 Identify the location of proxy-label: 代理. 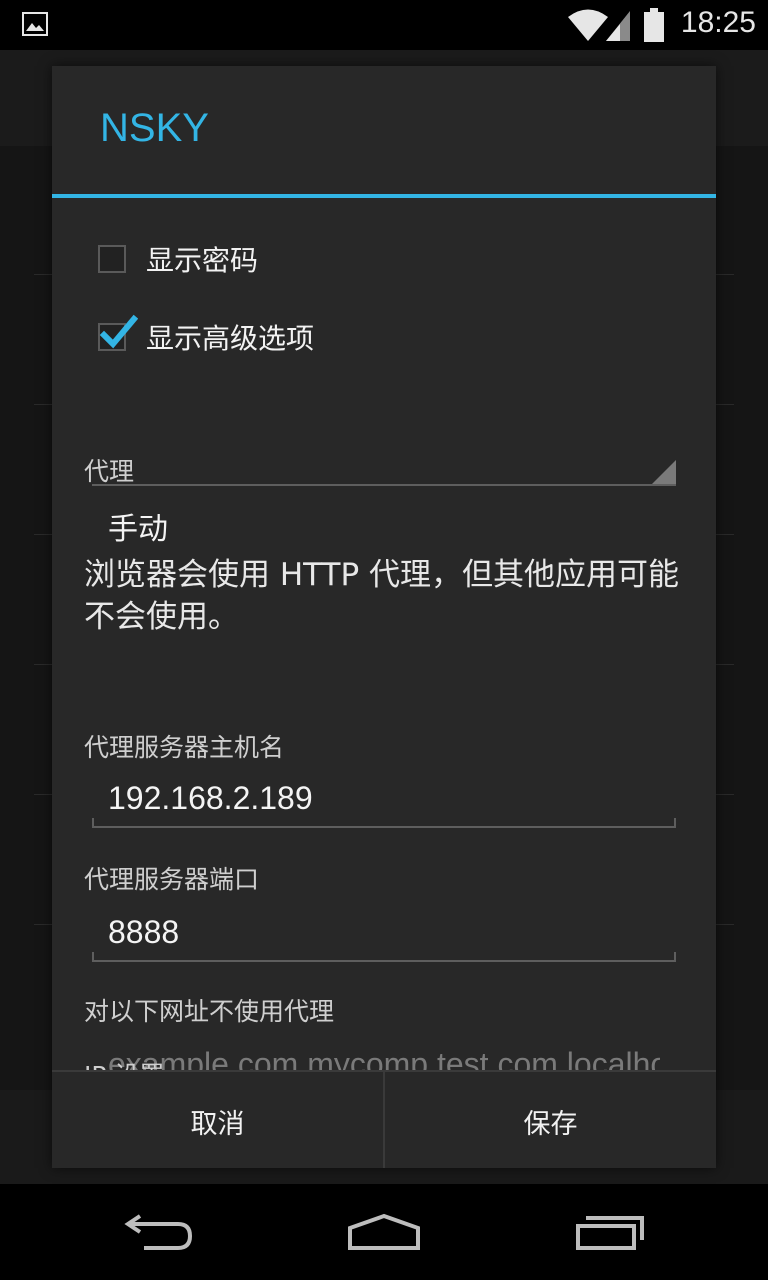
(109, 471).